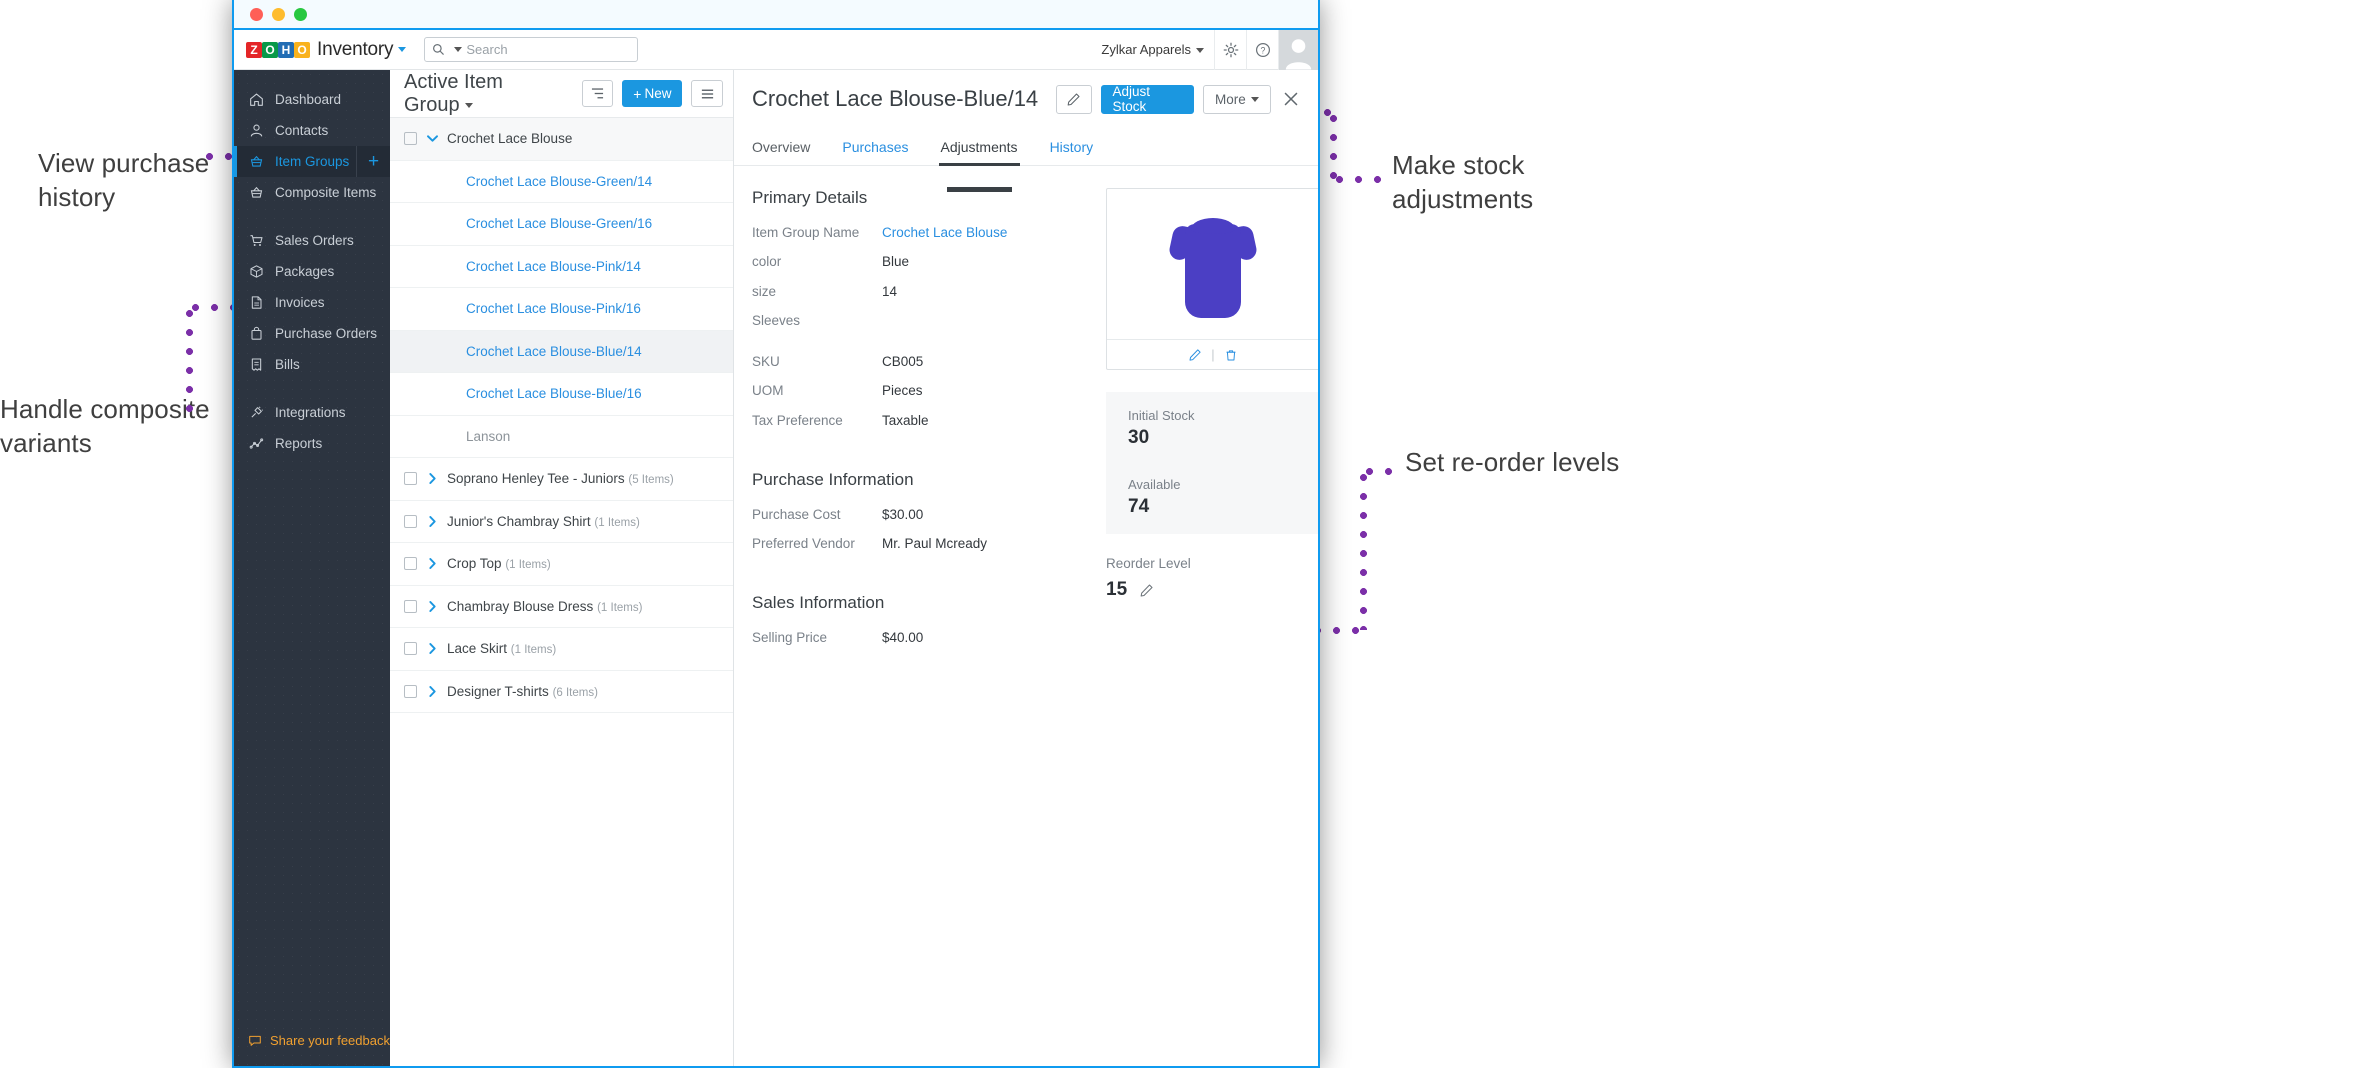 The image size is (2370, 1068). What do you see at coordinates (531, 49) in the screenshot?
I see `search-input: Search` at bounding box center [531, 49].